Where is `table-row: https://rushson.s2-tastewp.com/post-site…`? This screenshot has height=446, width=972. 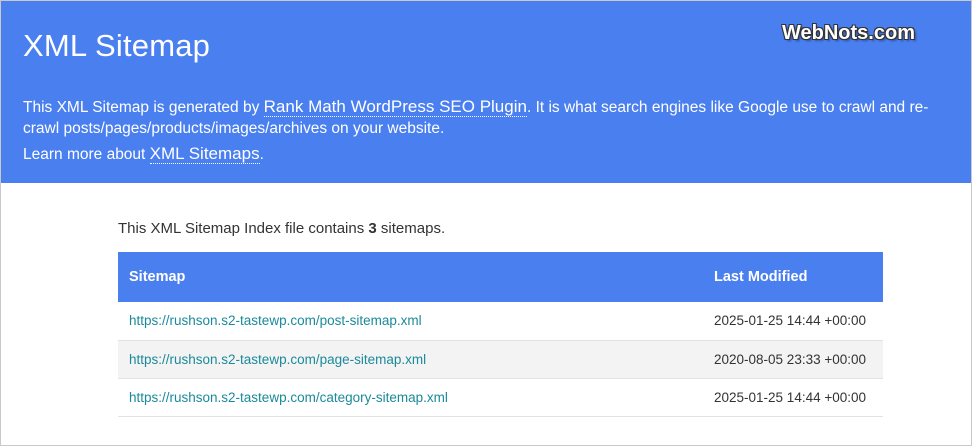 table-row: https://rushson.s2-tastewp.com/post-site… is located at coordinates (500, 321).